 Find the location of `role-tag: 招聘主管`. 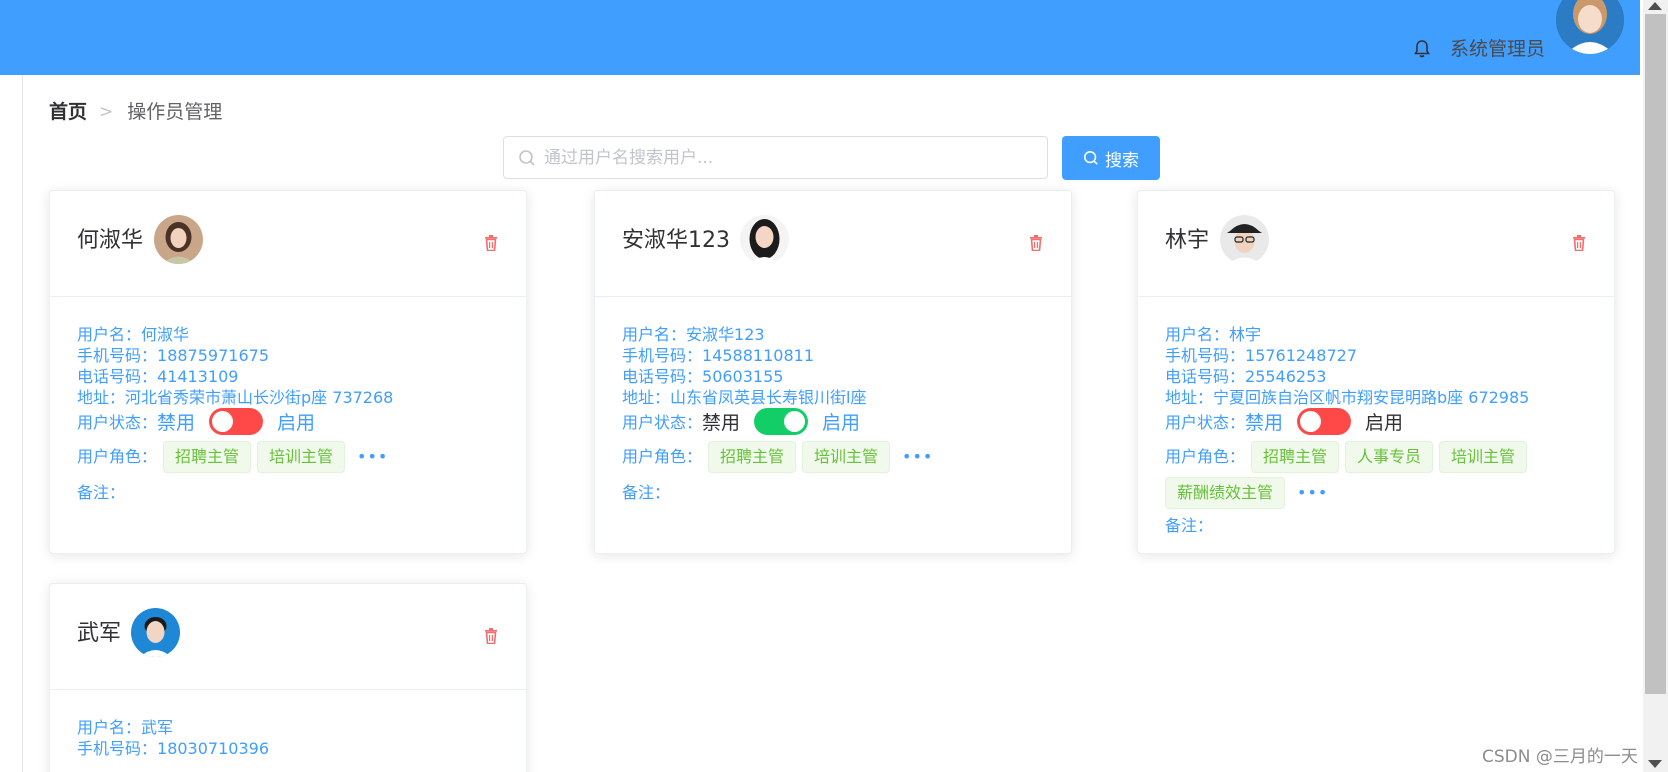

role-tag: 招聘主管 is located at coordinates (207, 456).